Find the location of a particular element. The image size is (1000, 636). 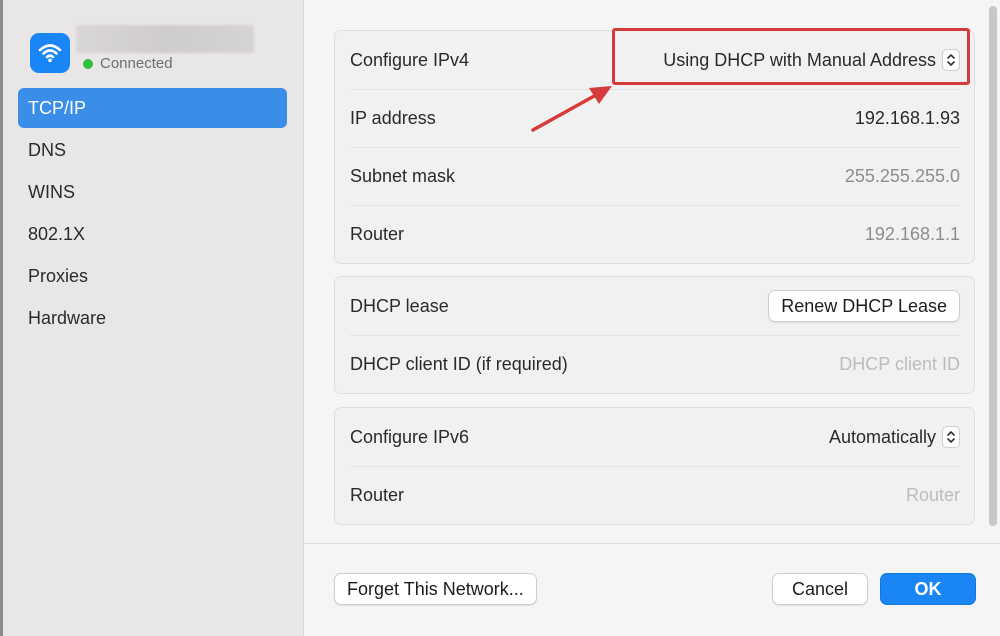

scrollbar is located at coordinates (993, 266).